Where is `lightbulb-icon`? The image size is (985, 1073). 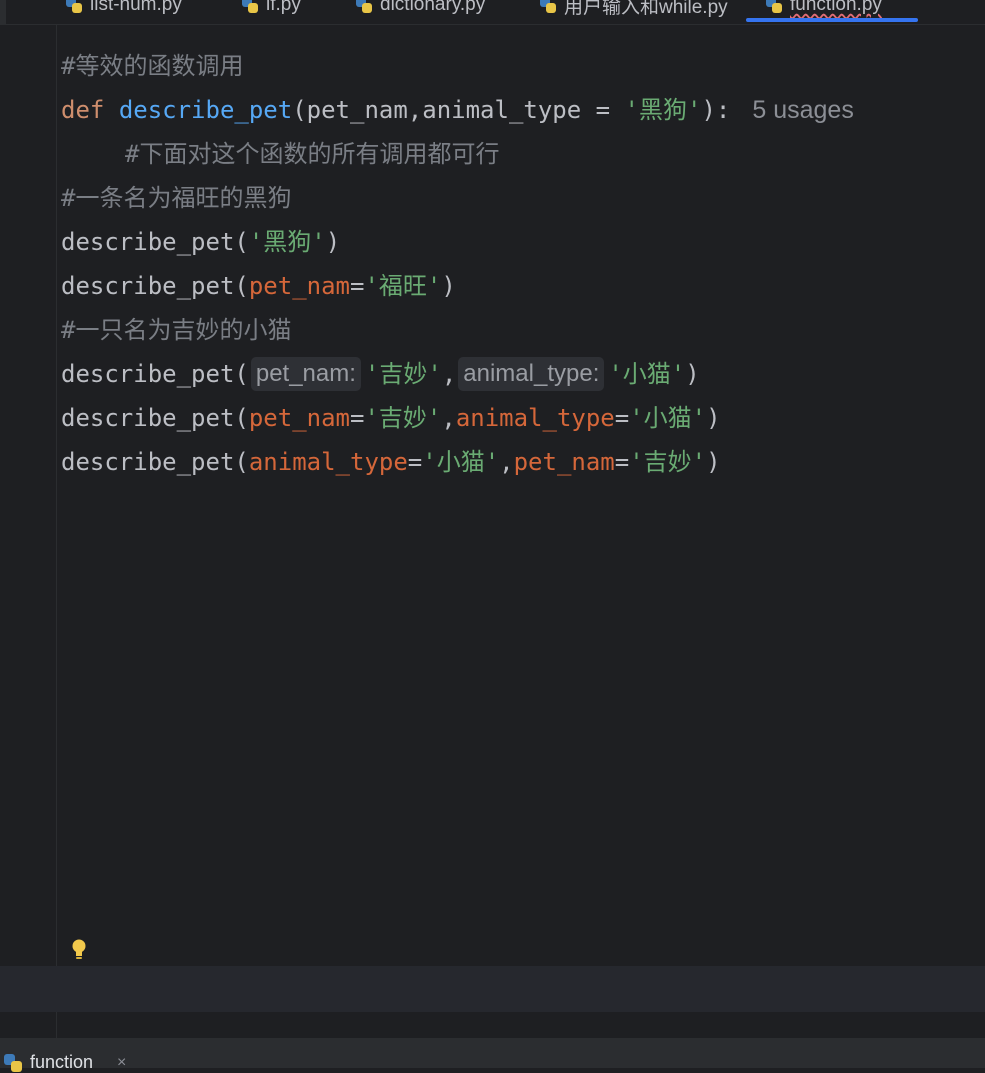
lightbulb-icon is located at coordinates (79, 950).